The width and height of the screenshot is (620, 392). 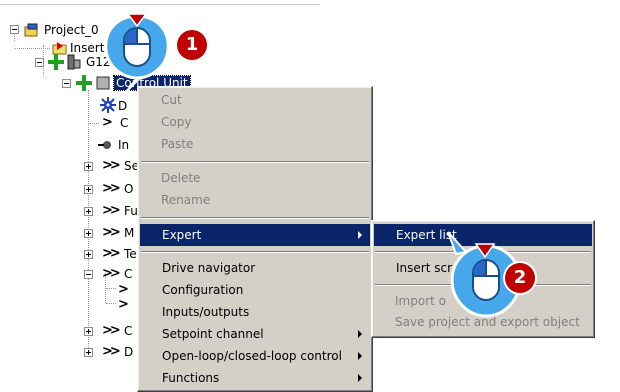 I want to click on project-expander, so click(x=14, y=29).